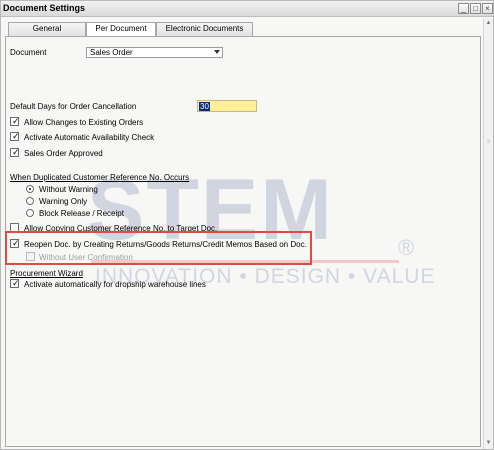 This screenshot has height=450, width=494. I want to click on minimize-button: _, so click(463, 8).